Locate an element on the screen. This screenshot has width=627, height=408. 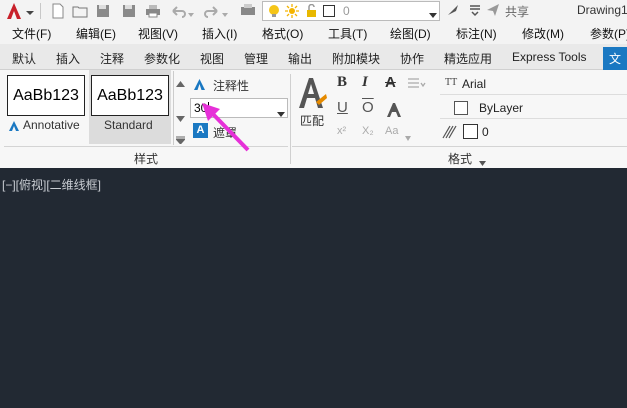
layer-dropdown: 0 is located at coordinates (351, 11).